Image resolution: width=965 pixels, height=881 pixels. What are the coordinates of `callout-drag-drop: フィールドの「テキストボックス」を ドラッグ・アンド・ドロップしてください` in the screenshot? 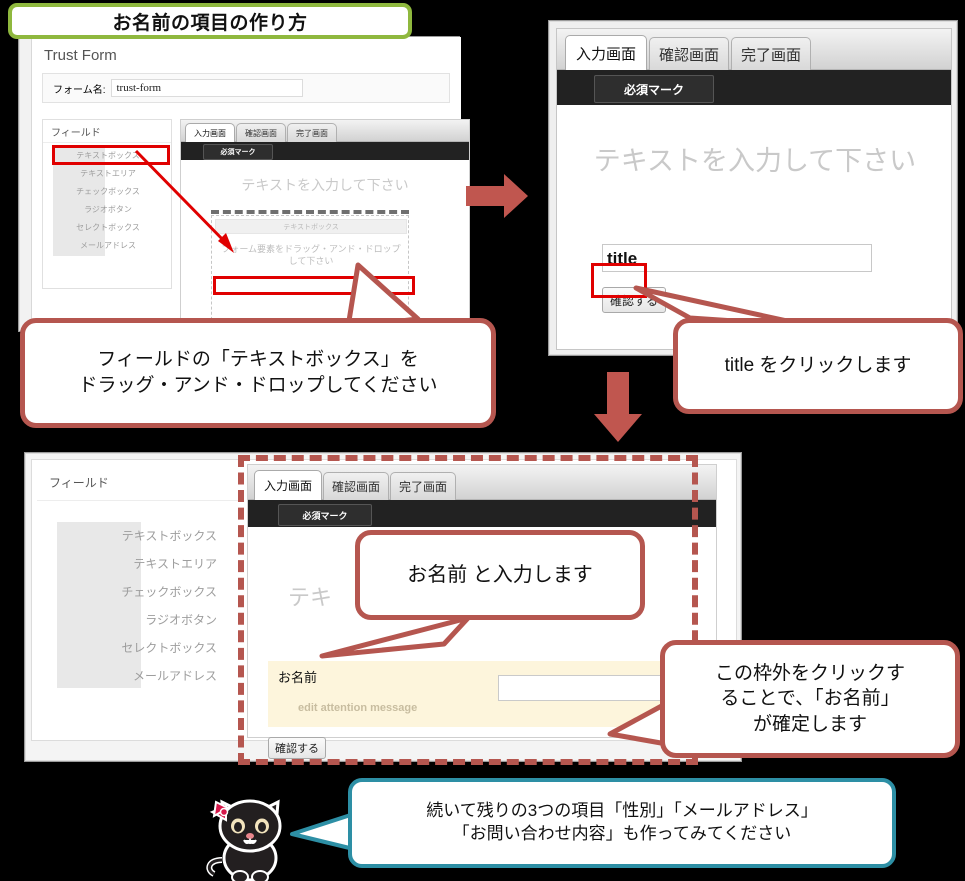 It's located at (258, 373).